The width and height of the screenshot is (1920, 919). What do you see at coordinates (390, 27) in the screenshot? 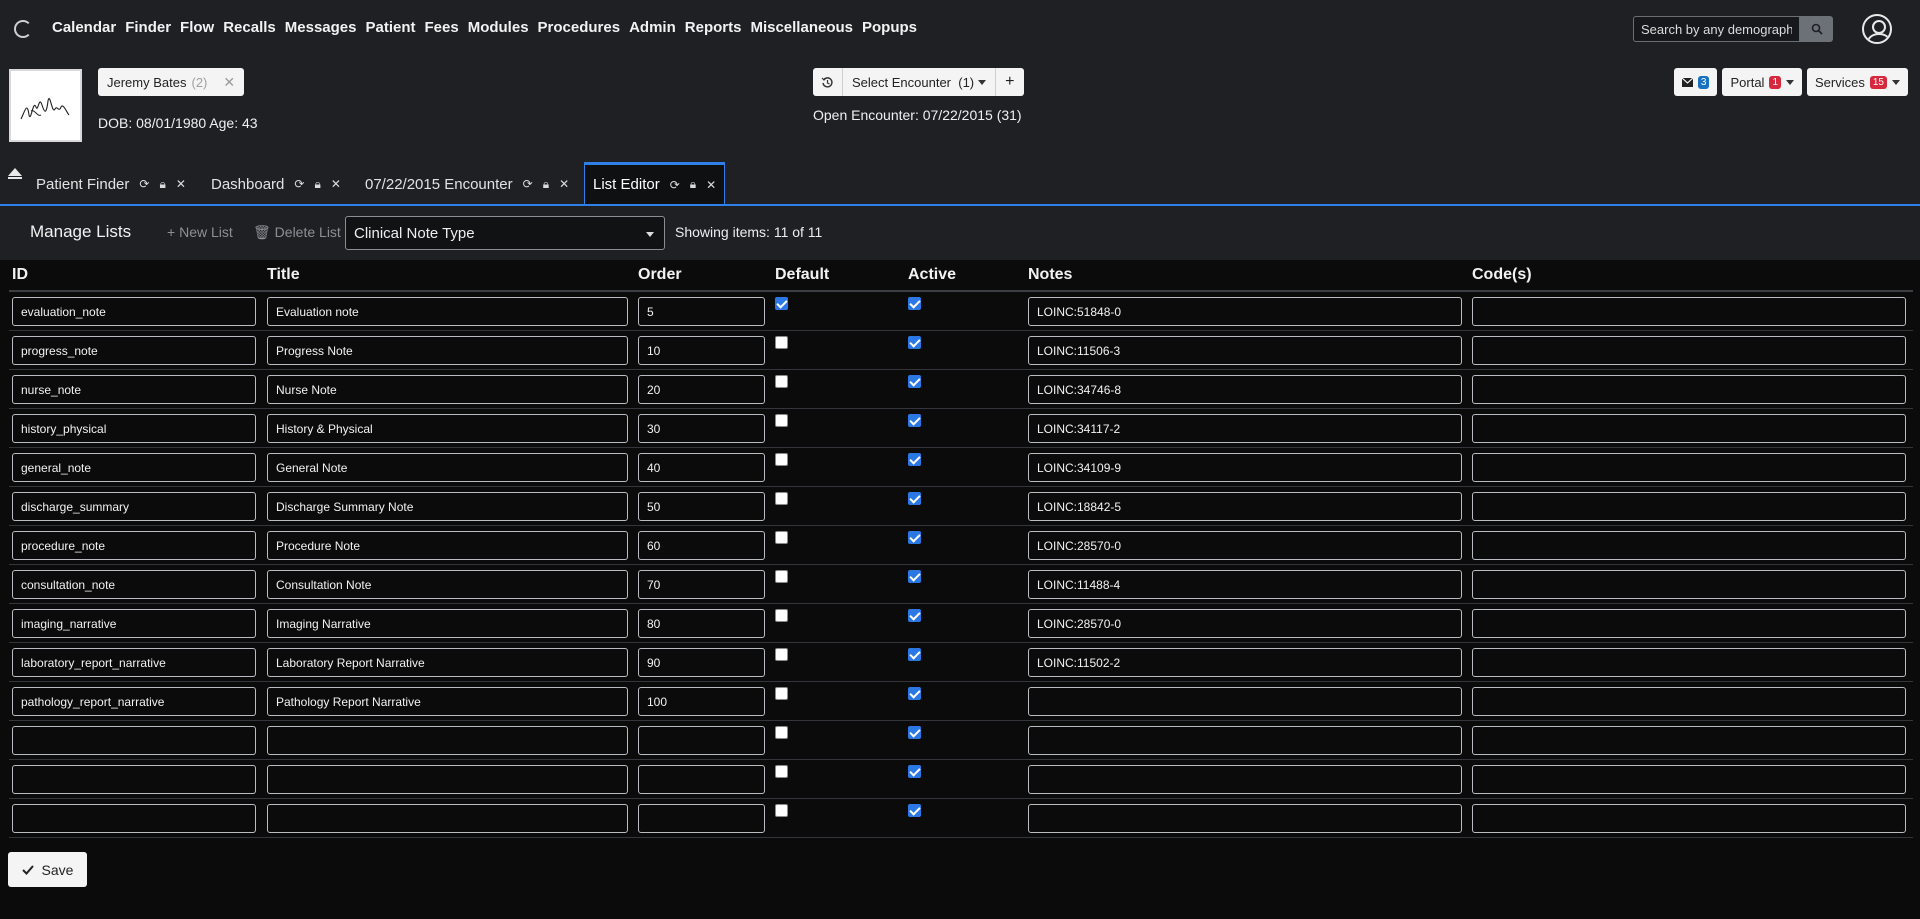
I see `menu-patient: Patient` at bounding box center [390, 27].